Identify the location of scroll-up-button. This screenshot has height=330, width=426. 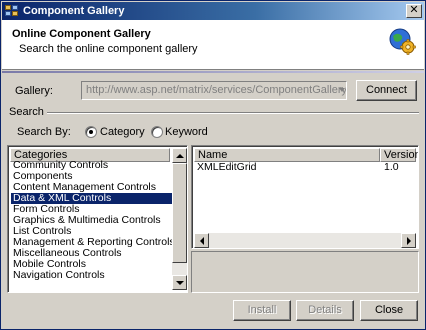
(179, 155).